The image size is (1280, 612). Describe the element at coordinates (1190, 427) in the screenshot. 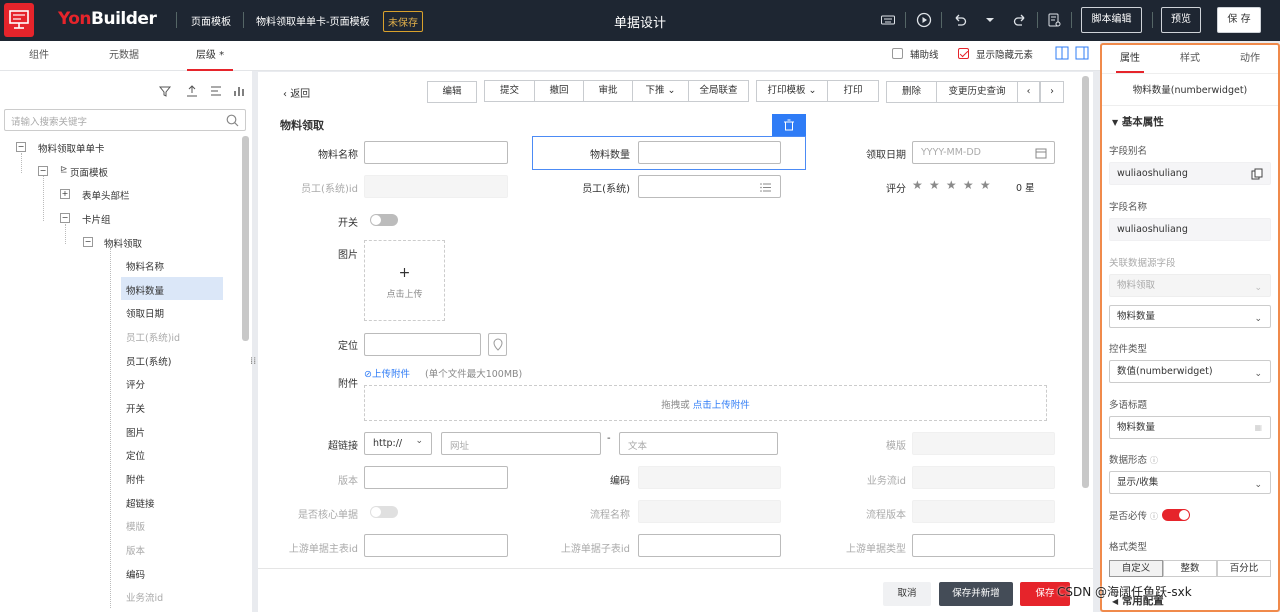

I see `i18n-title-input: 物料数量 ▦` at that location.